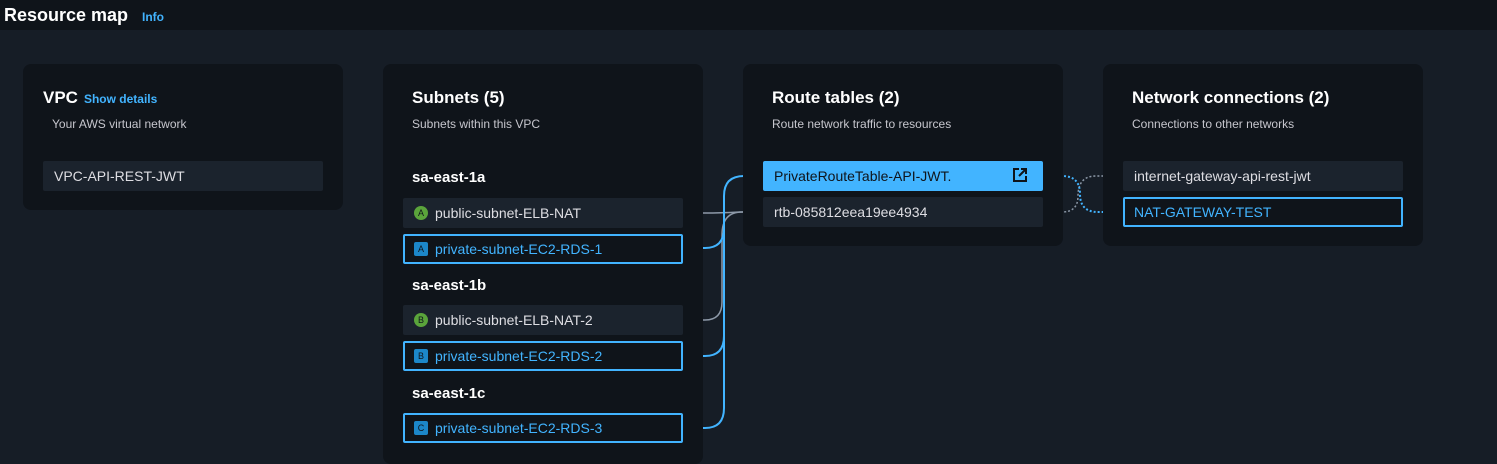 This screenshot has height=464, width=1497. I want to click on subnet-private-ec2-rds-3: C private-subnet-EC2-RDS-3, so click(543, 428).